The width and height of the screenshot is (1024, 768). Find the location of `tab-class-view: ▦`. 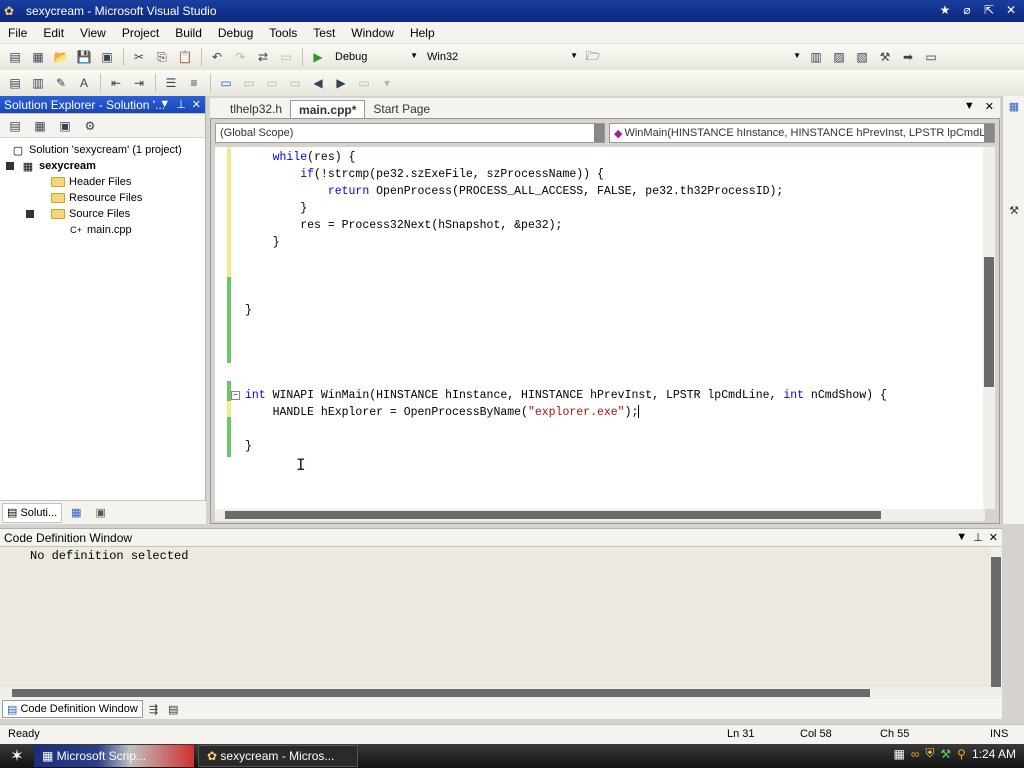

tab-class-view: ▦ is located at coordinates (76, 513).